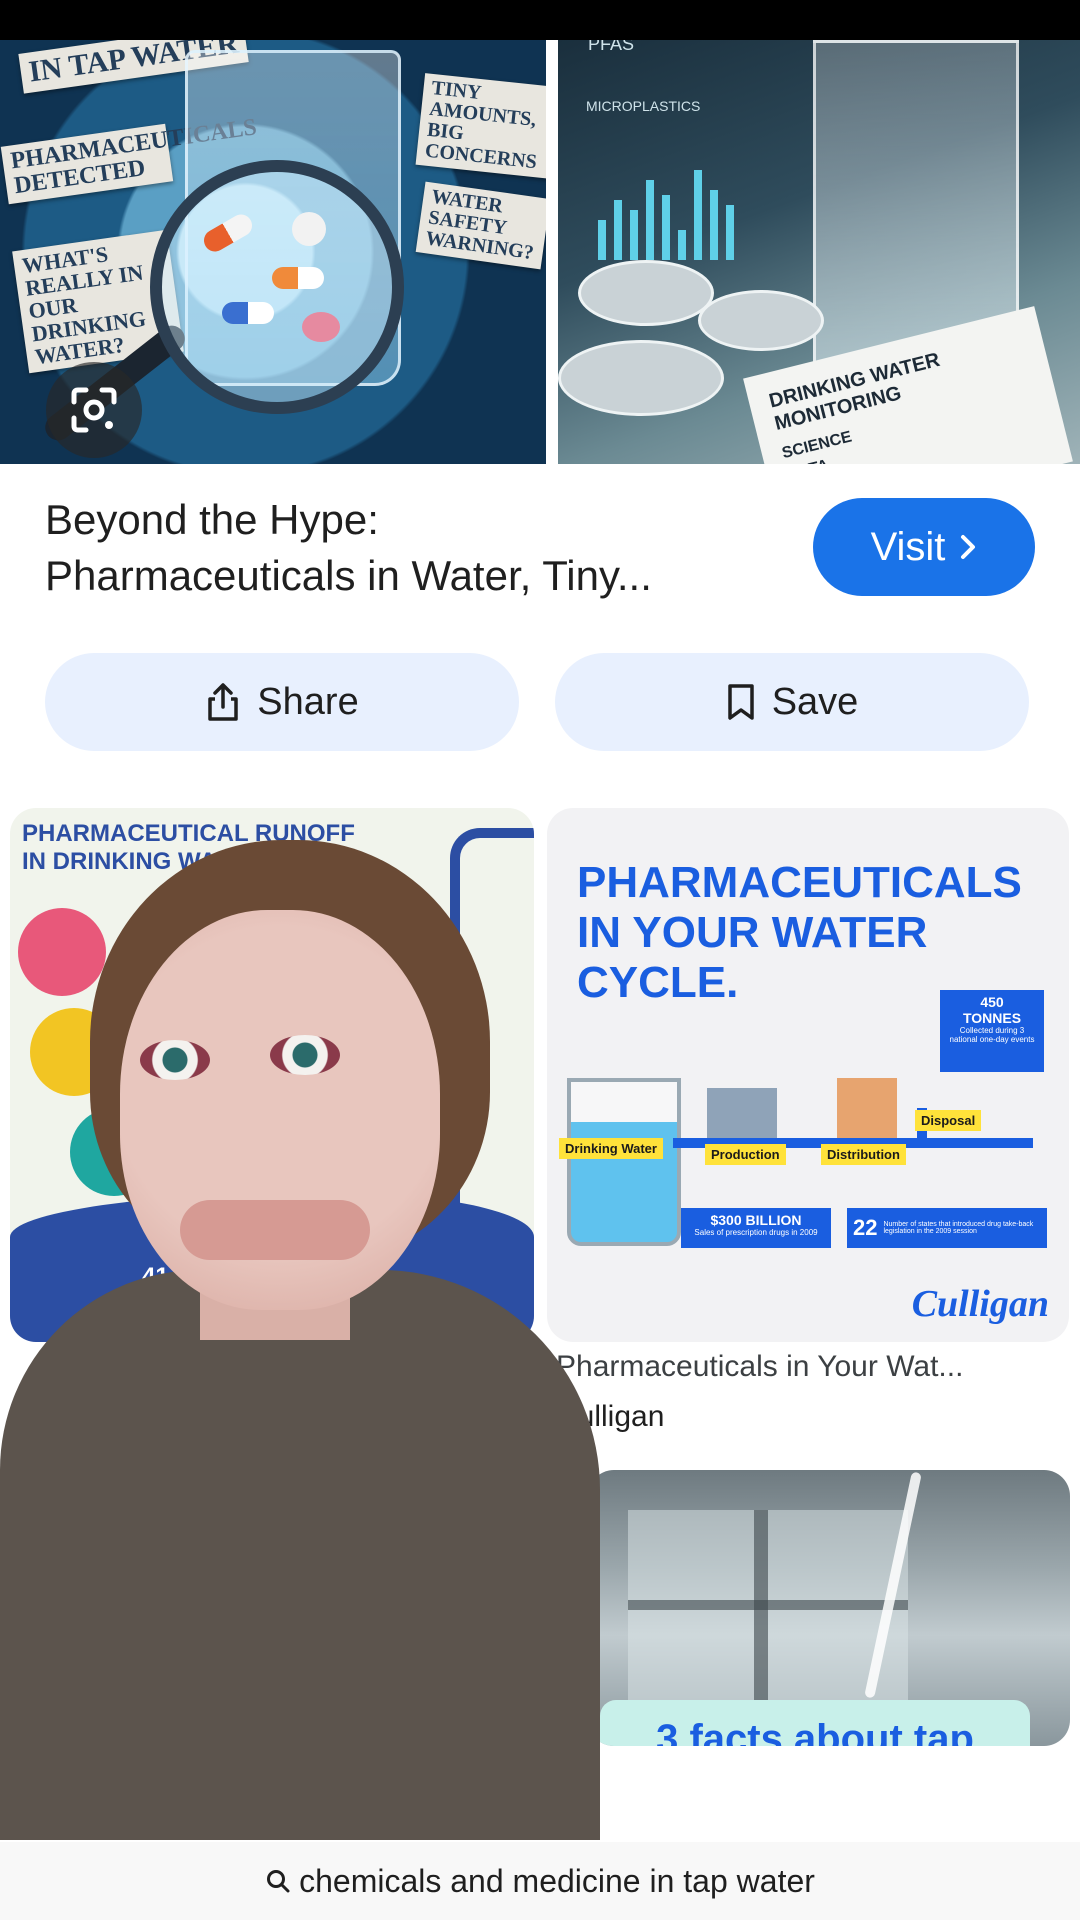  What do you see at coordinates (742, 1113) in the screenshot?
I see `factory-graphic` at bounding box center [742, 1113].